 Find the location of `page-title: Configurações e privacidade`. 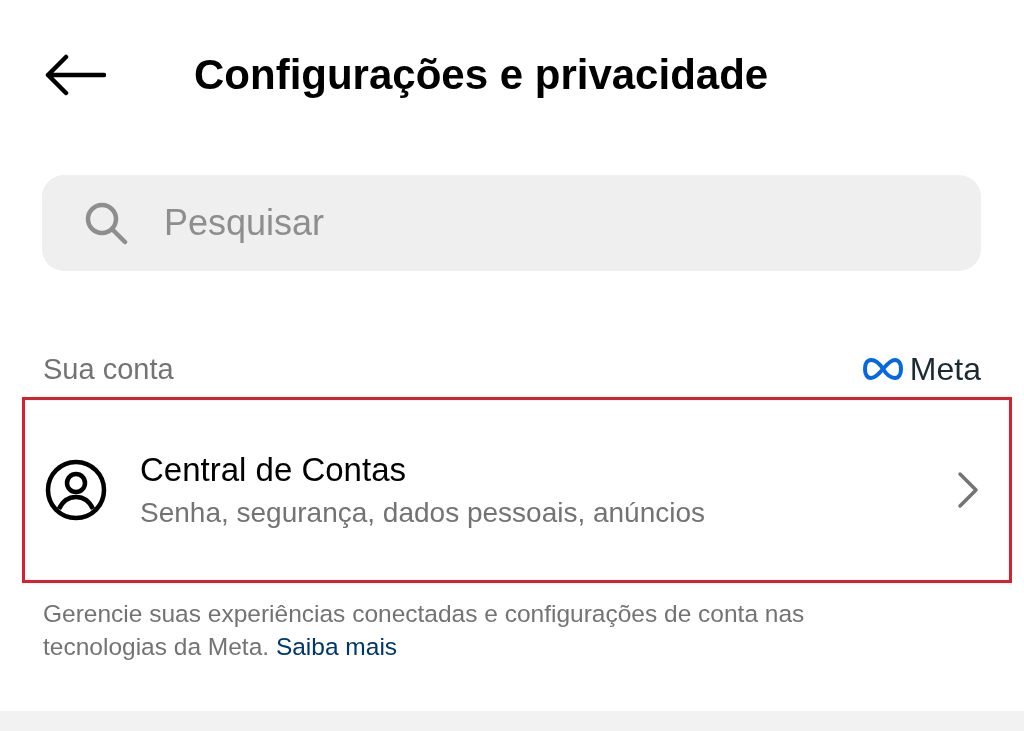

page-title: Configurações e privacidade is located at coordinates (481, 75).